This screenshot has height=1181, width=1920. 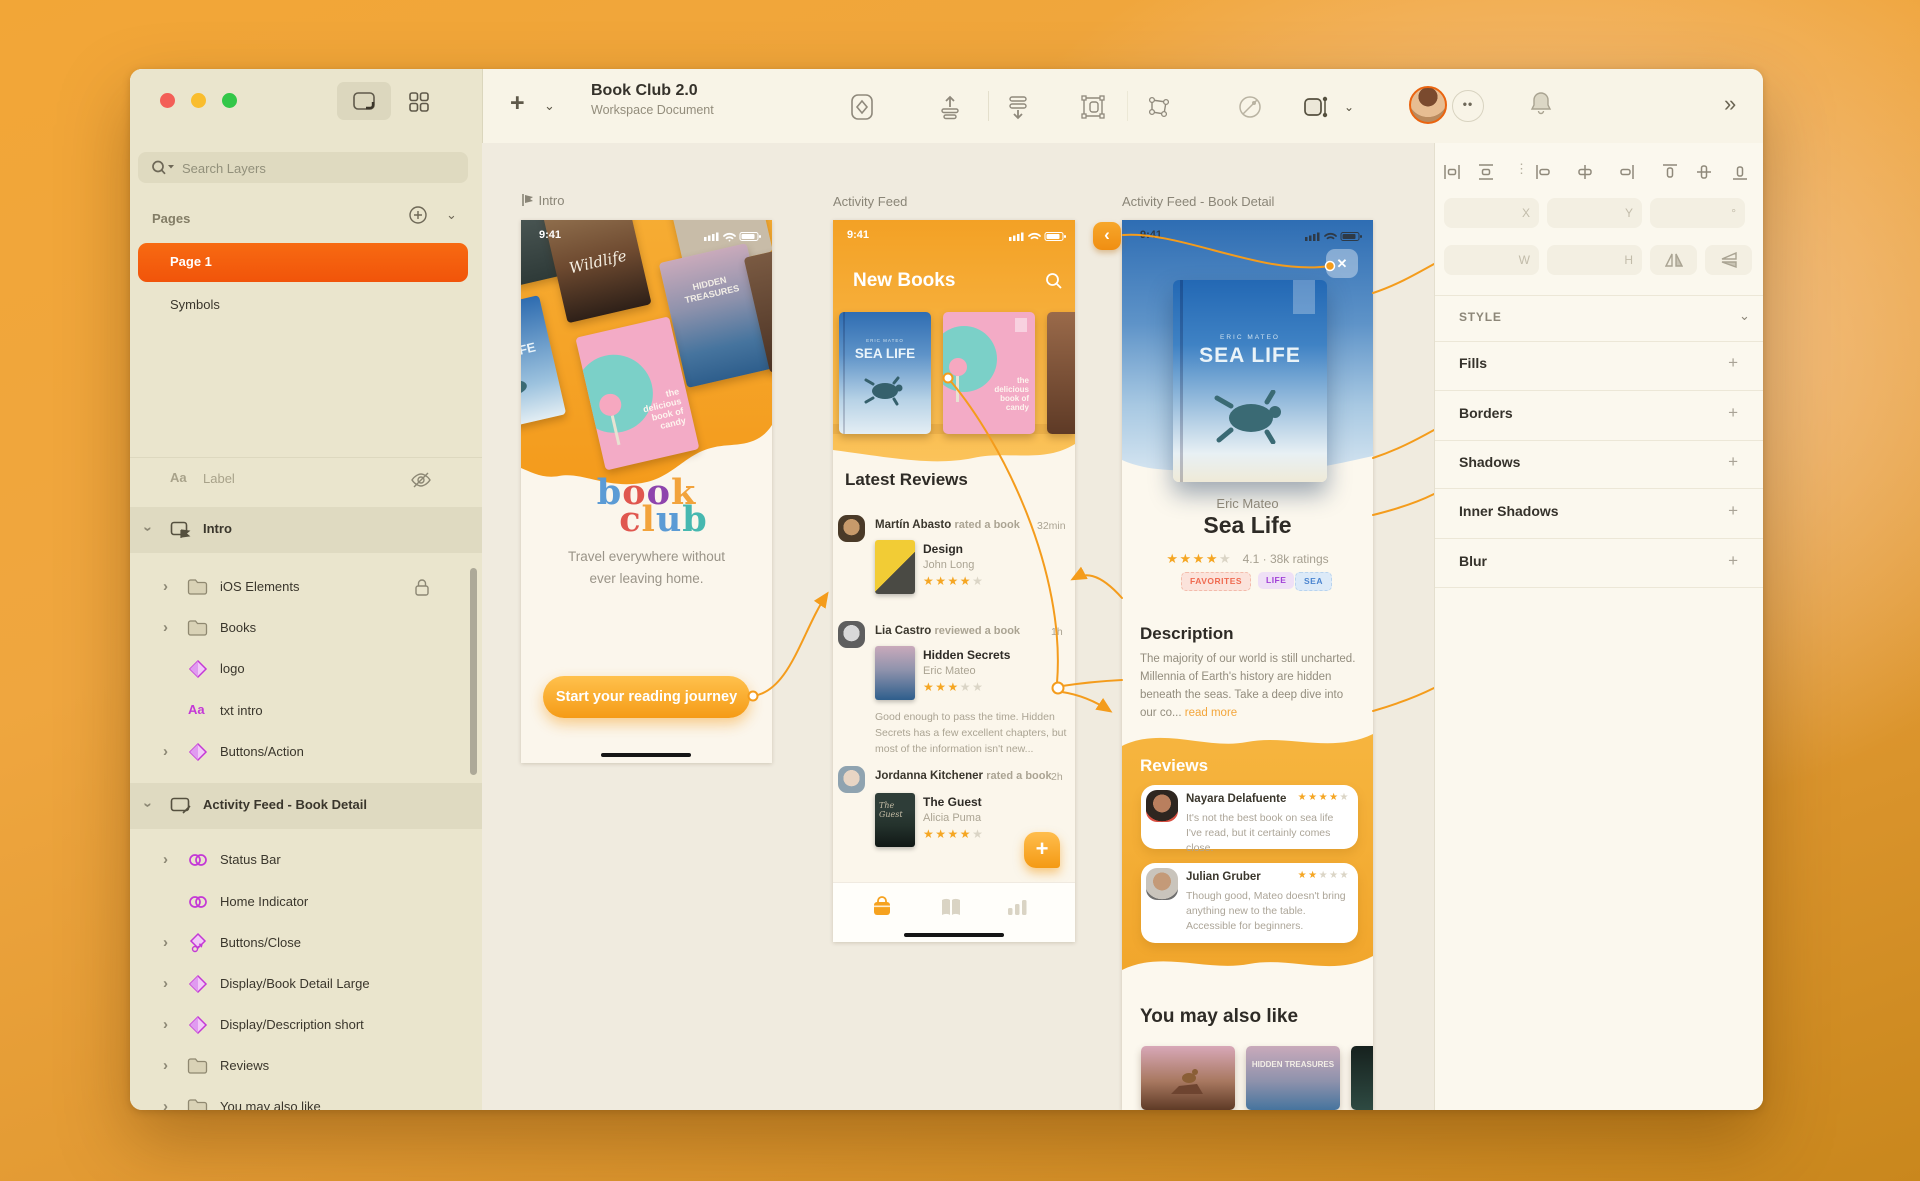 What do you see at coordinates (473, 671) in the screenshot?
I see `sidebar-scrollbar` at bounding box center [473, 671].